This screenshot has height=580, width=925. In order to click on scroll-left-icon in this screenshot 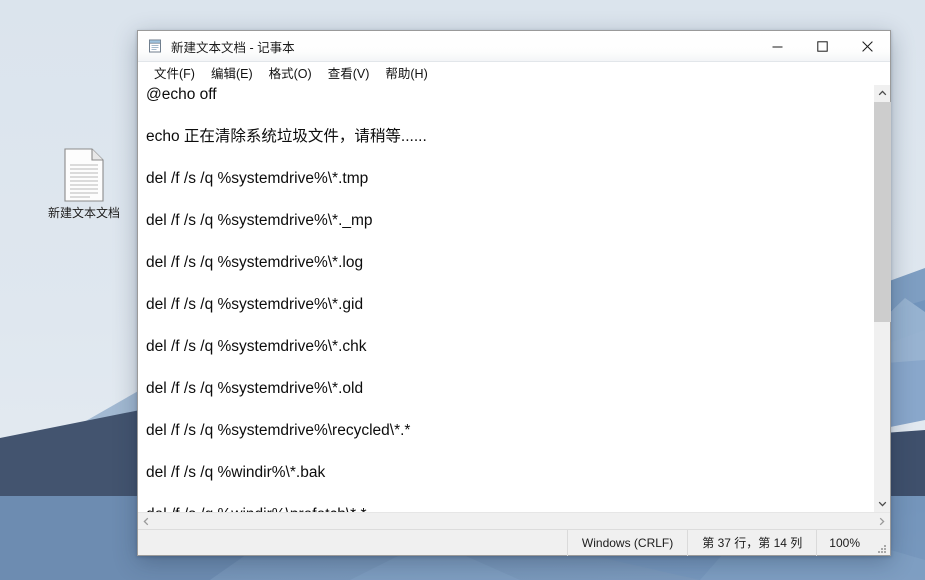, I will do `click(146, 521)`.